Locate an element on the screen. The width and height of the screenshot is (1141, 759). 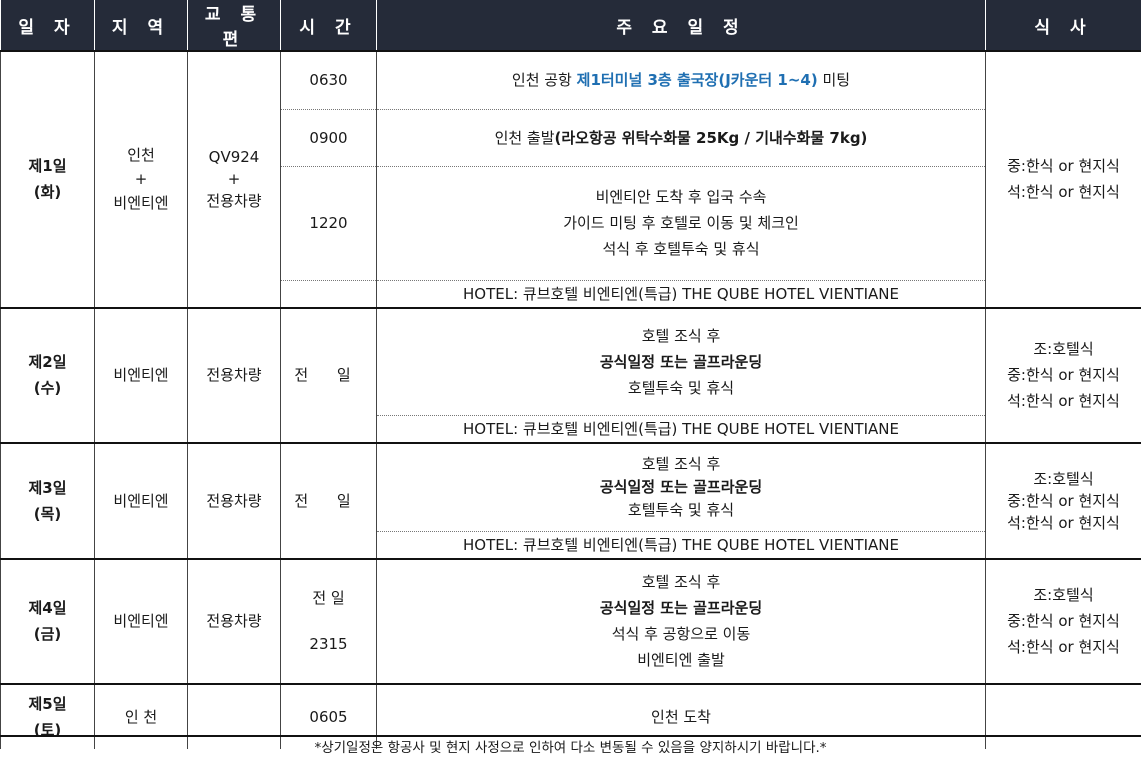
day2-schedule: 호텔 조식 후 공식일정 또는 골프라운딩 호텔투숙 및 휴식 is located at coordinates (681, 361).